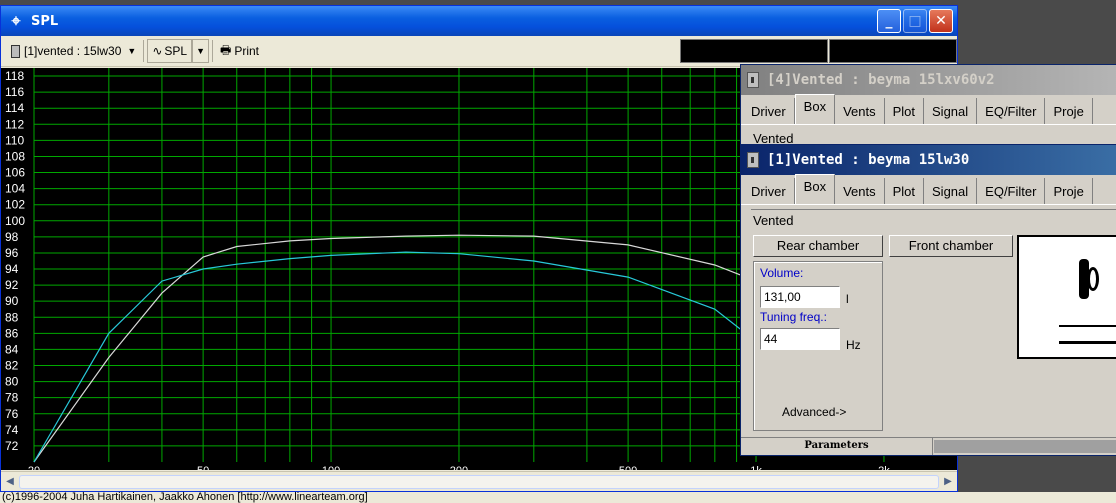 The height and width of the screenshot is (503, 1116). I want to click on y-tick-label: 74, so click(12, 430).